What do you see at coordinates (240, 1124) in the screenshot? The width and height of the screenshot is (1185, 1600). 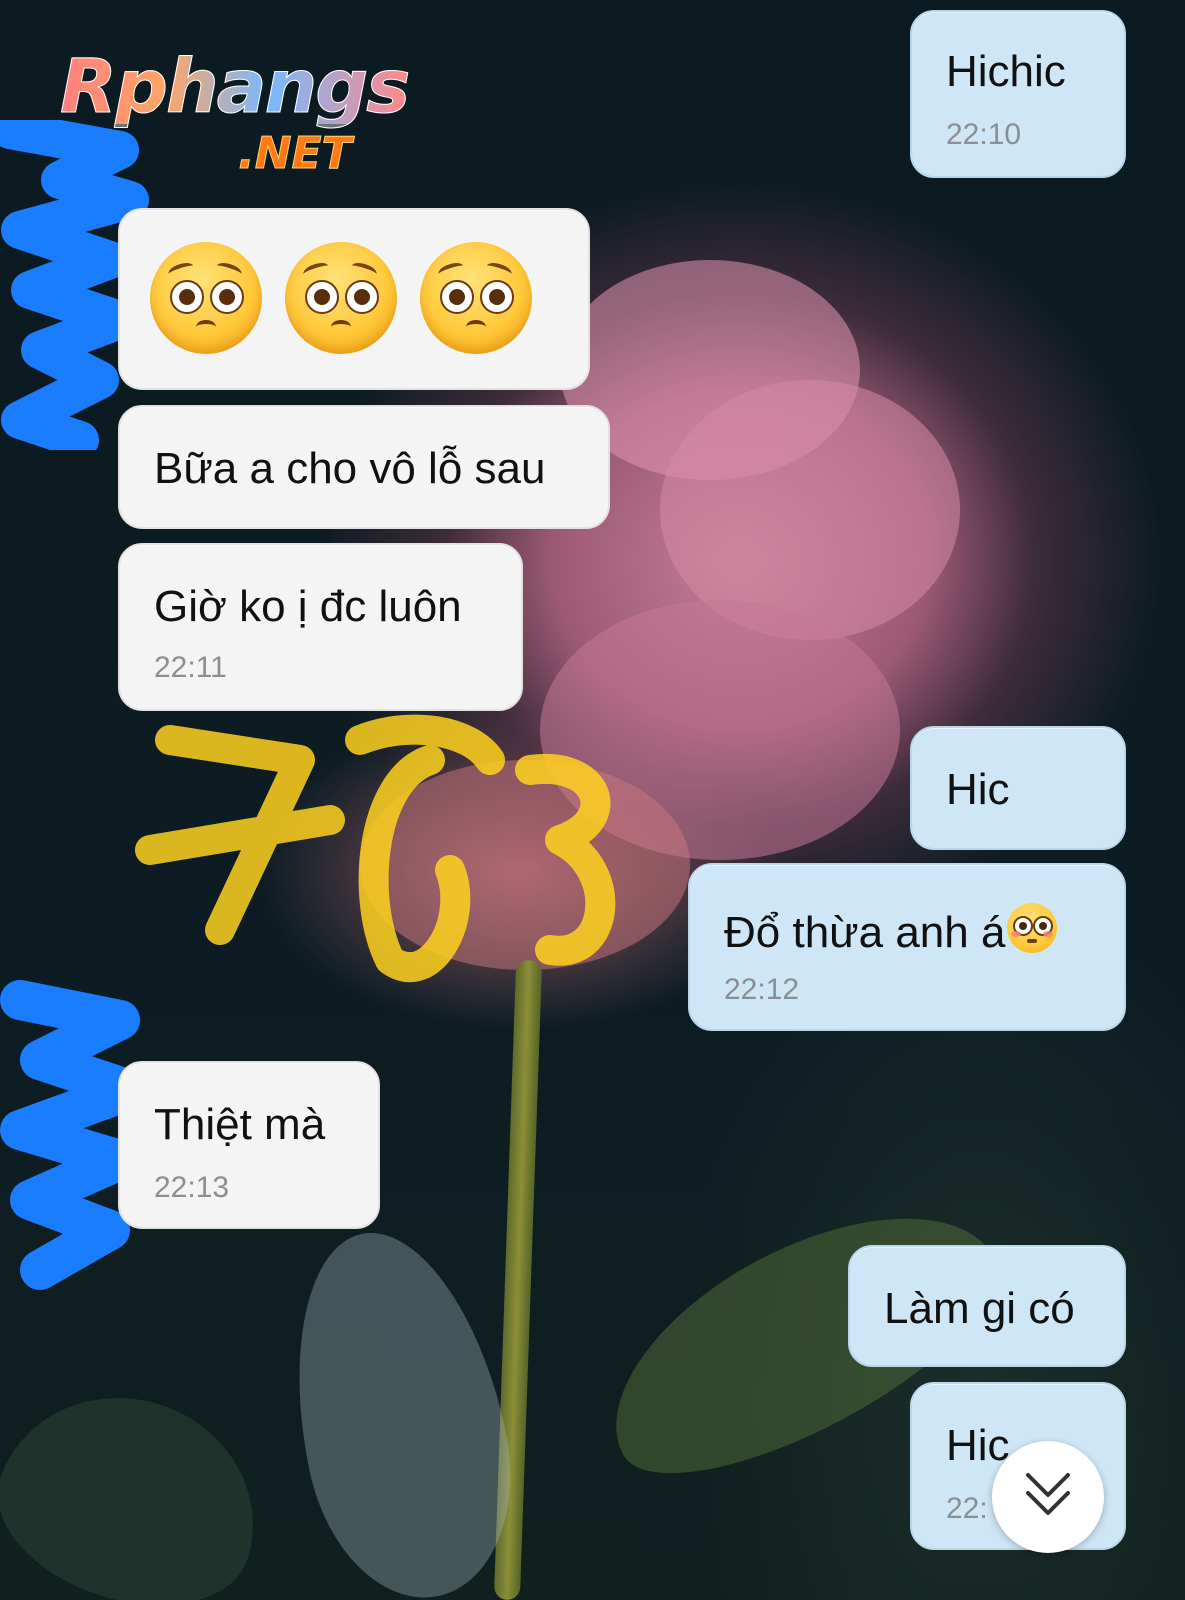 I see `message-text: Thiệt mà` at bounding box center [240, 1124].